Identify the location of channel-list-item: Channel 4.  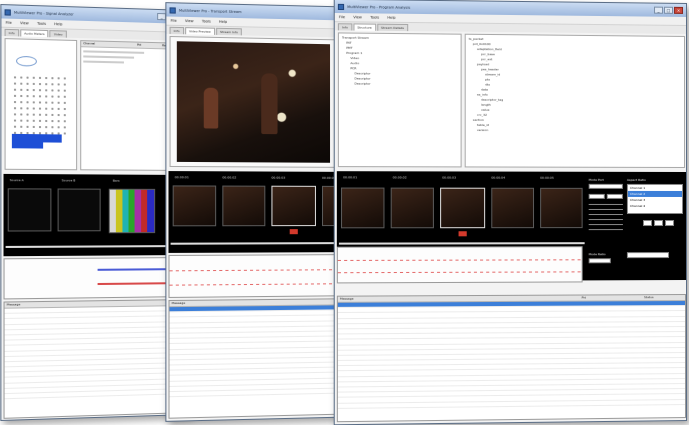
(655, 206).